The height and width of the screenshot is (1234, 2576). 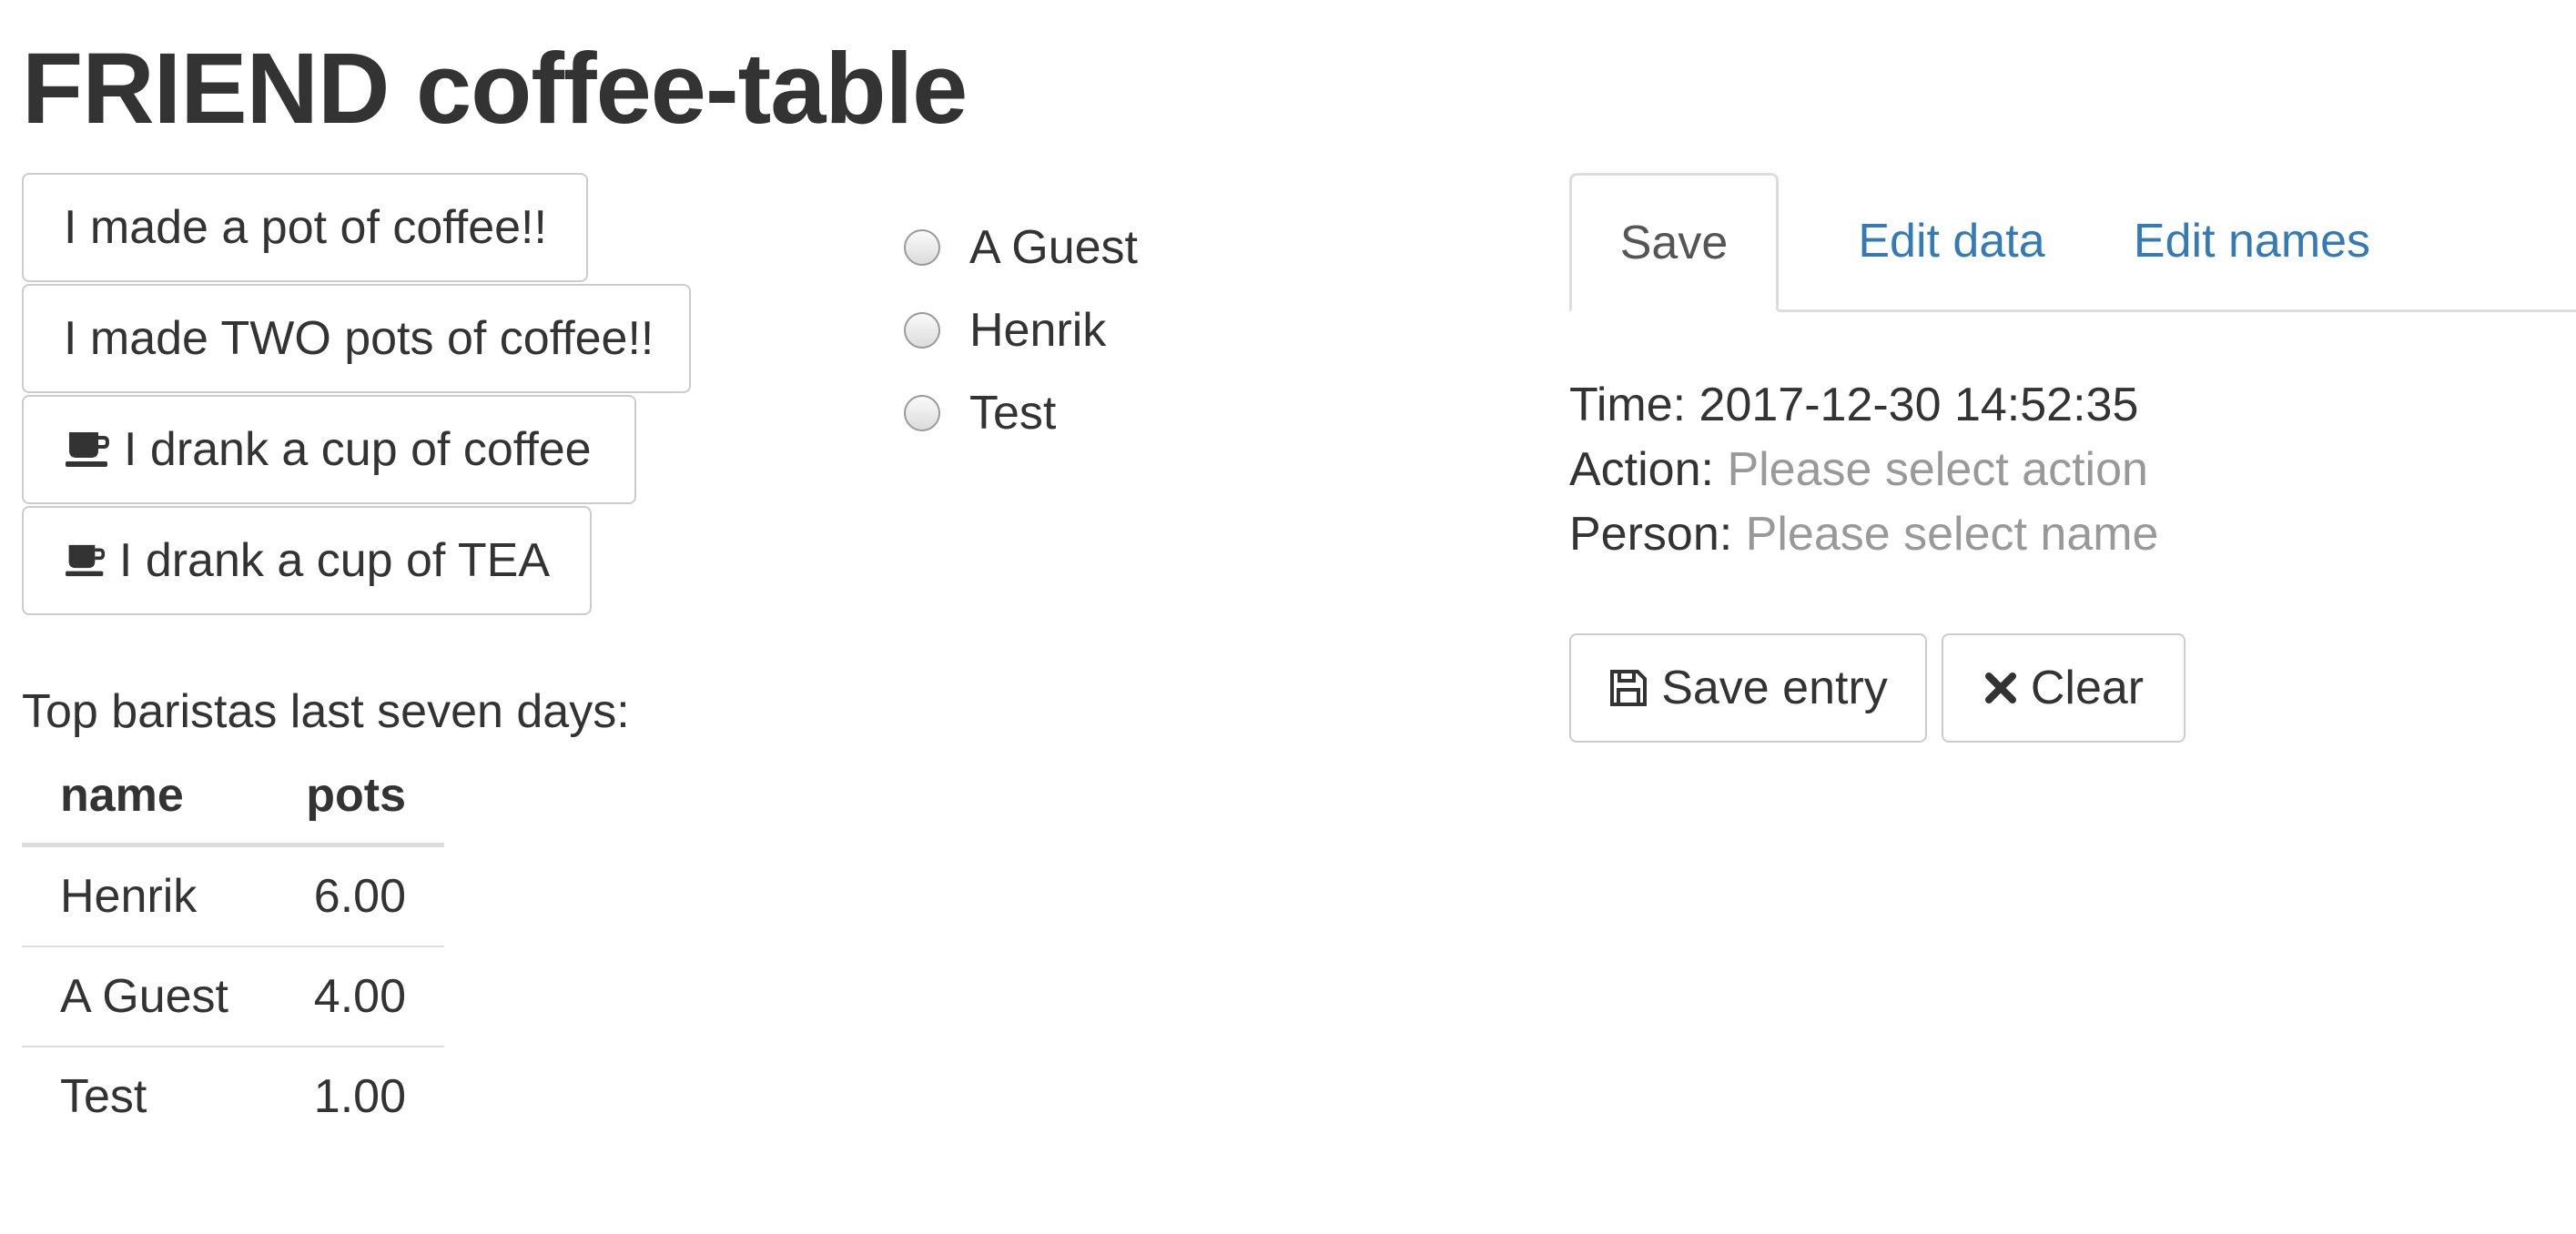 What do you see at coordinates (359, 896) in the screenshot?
I see `barista-pots: 6.00` at bounding box center [359, 896].